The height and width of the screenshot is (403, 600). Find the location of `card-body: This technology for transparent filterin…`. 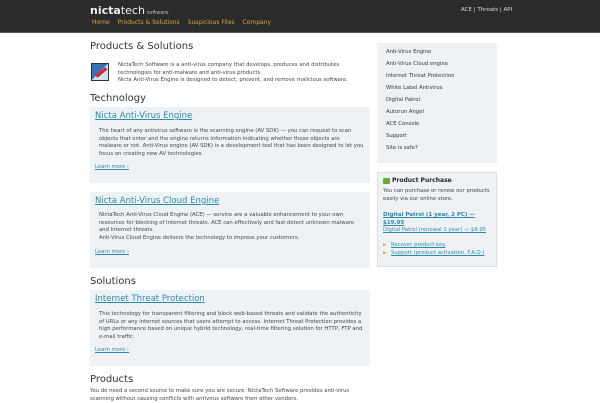

card-body: This technology for transparent filterin… is located at coordinates (231, 325).